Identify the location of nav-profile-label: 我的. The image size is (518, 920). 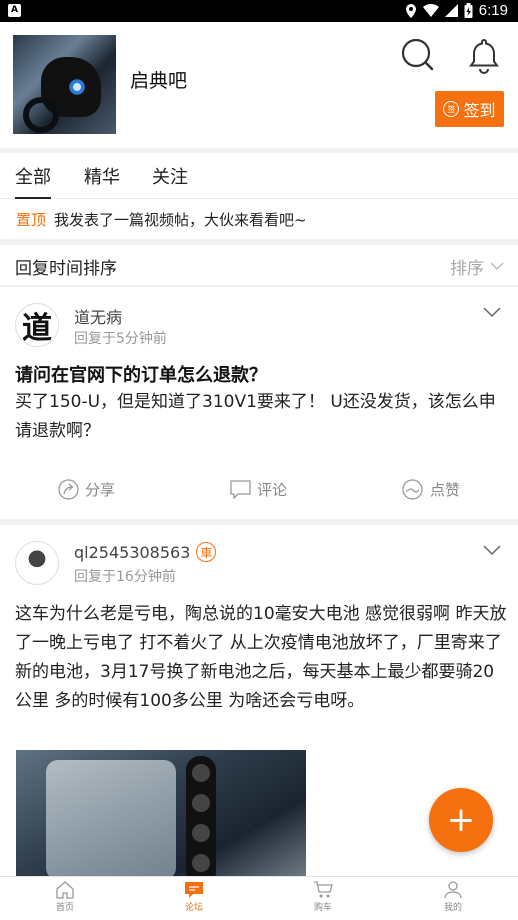
(452, 908).